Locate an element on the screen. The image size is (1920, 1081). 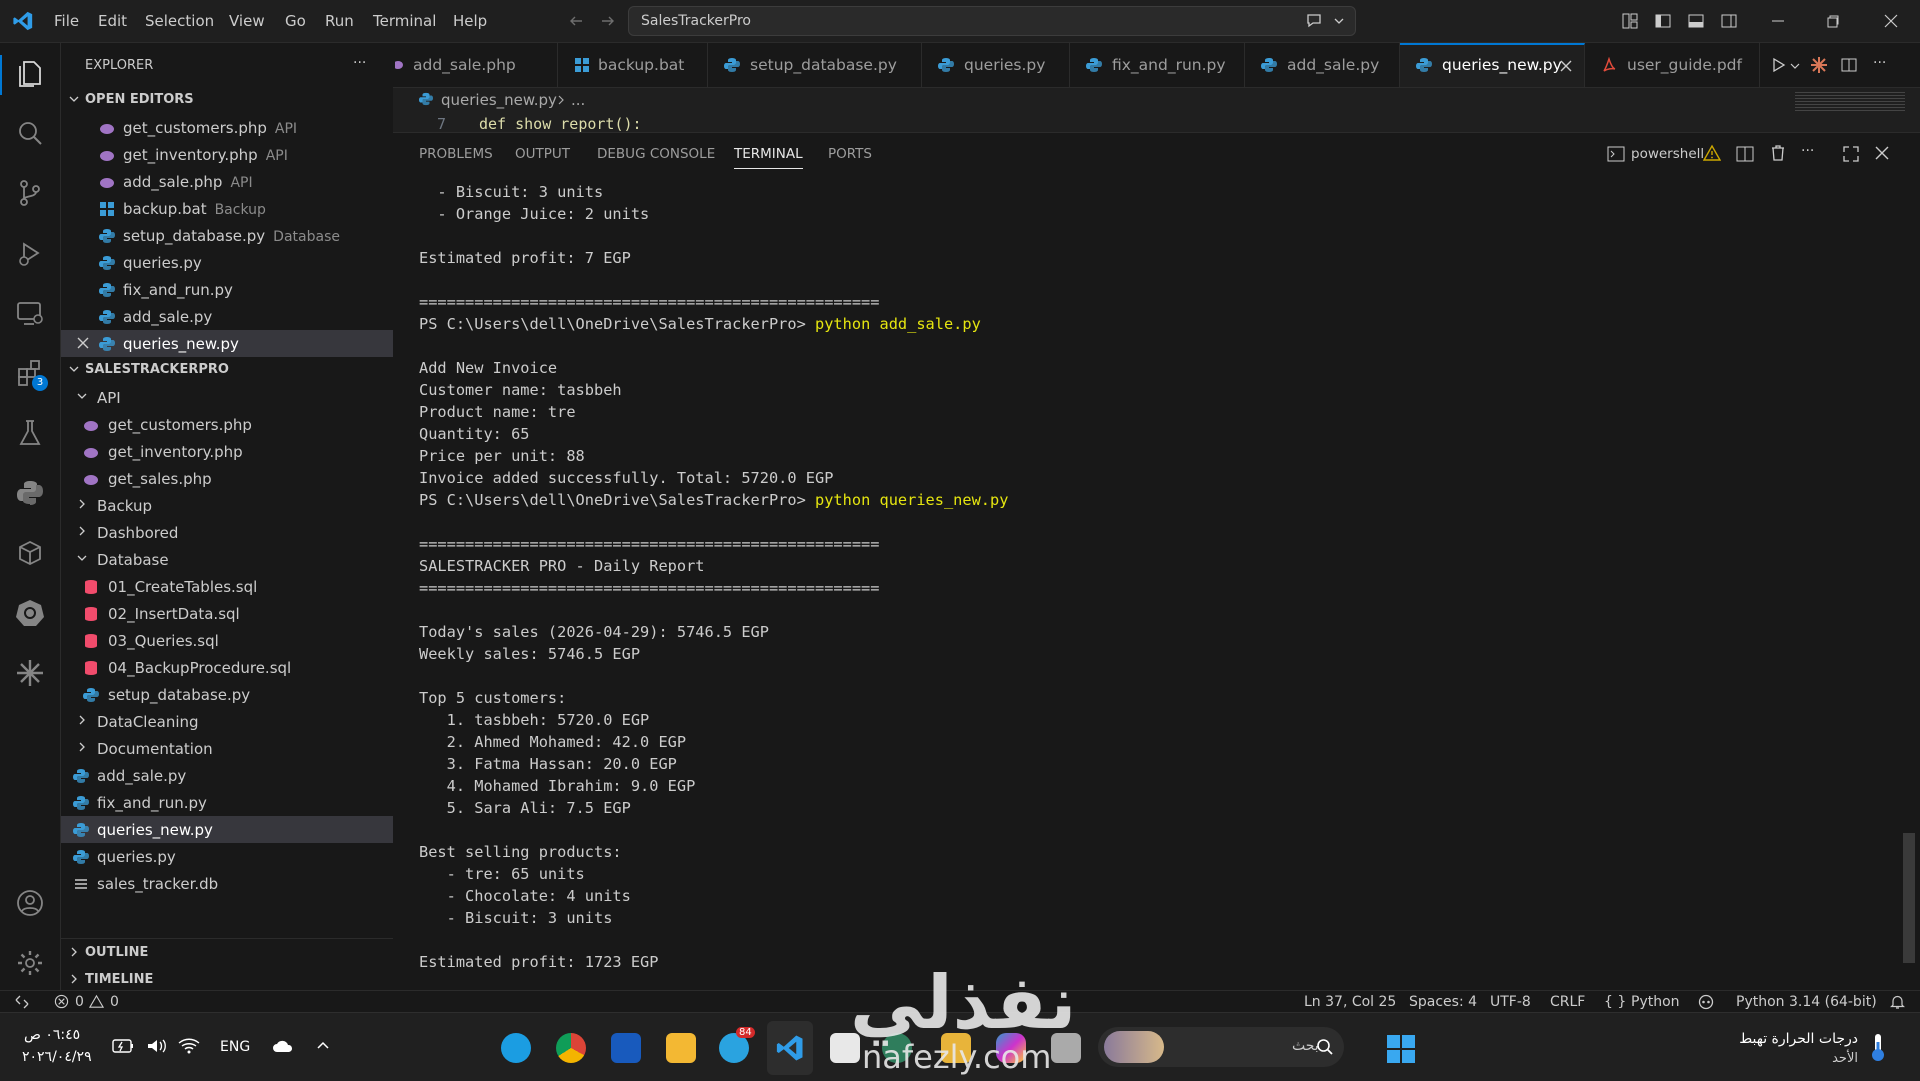
windows-start-icon is located at coordinates (1401, 1049).